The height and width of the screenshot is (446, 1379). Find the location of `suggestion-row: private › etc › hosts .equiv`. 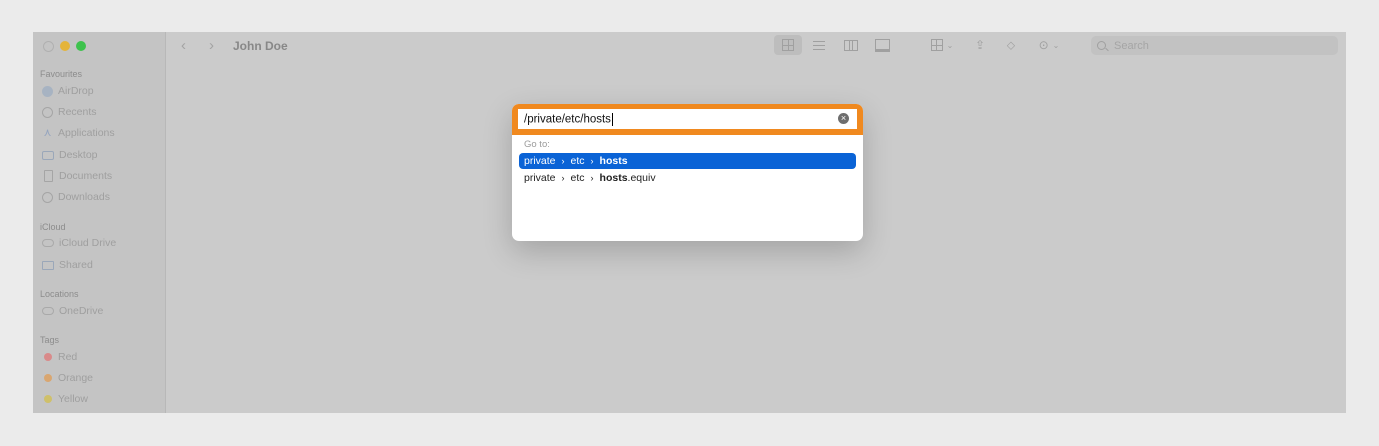

suggestion-row: private › etc › hosts .equiv is located at coordinates (687, 178).